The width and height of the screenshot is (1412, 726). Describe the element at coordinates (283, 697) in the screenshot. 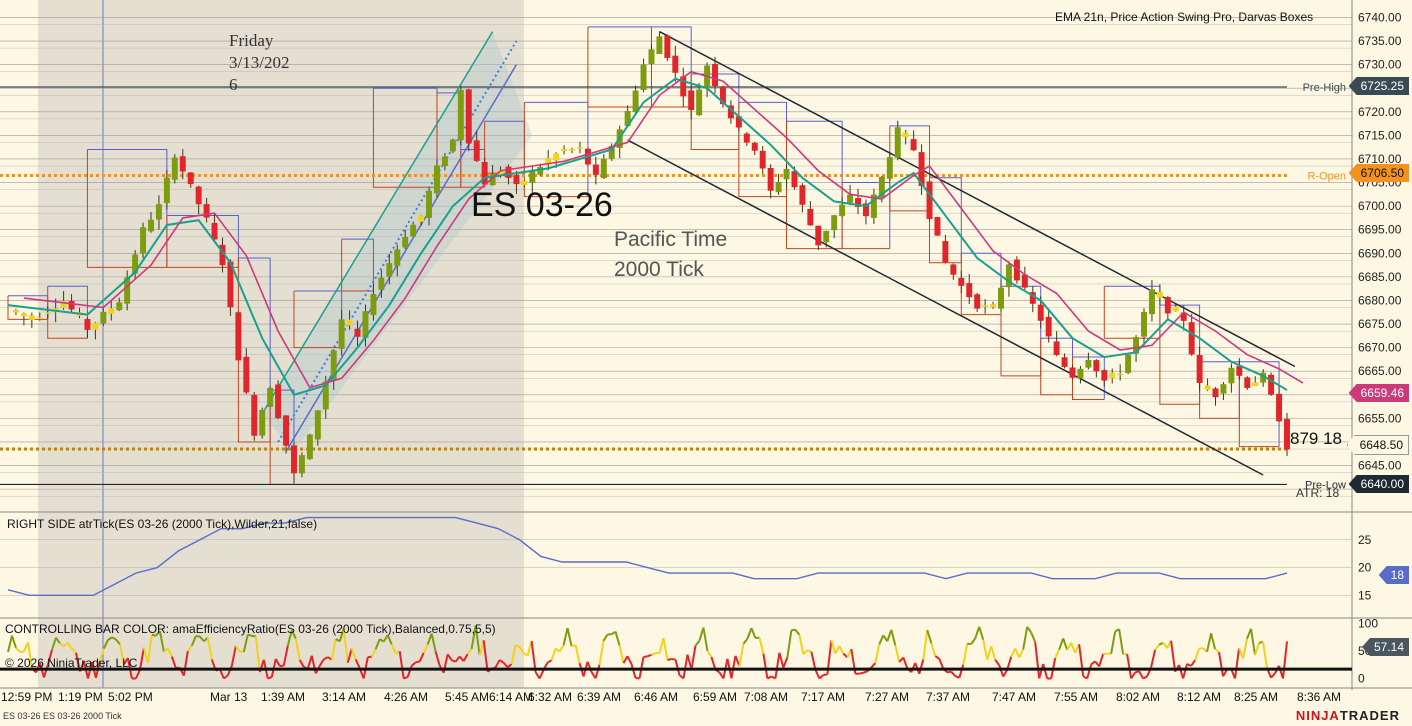

I see `time-tick-label: 1:39 AM` at that location.